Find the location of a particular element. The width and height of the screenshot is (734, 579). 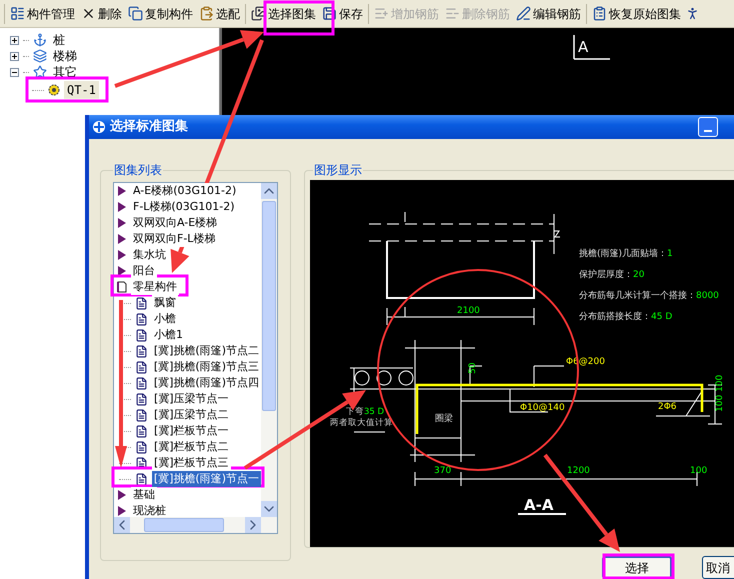

parameter-label: 保护层厚度：20 is located at coordinates (611, 275).